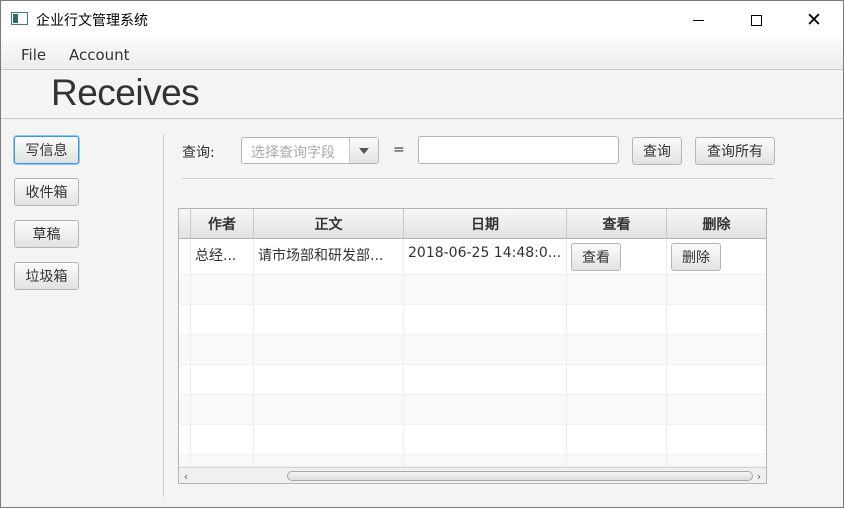 This screenshot has width=844, height=508. I want to click on query-field-select: 选择查询字段, so click(310, 150).